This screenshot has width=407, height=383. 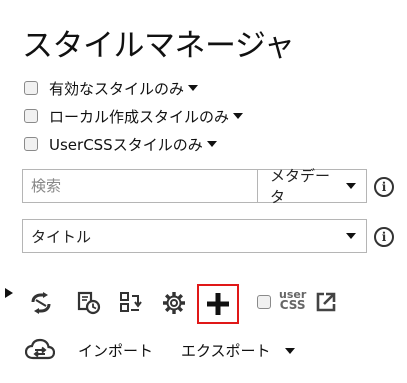 I want to click on search-input, so click(x=140, y=186).